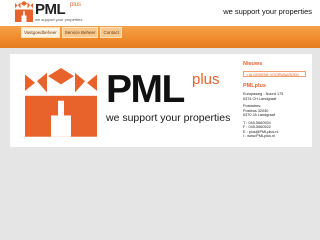 The width and height of the screenshot is (320, 240). Describe the element at coordinates (274, 74) in the screenshot. I see `terms-link: > ALGEMENE VOORWAARDEN` at that location.